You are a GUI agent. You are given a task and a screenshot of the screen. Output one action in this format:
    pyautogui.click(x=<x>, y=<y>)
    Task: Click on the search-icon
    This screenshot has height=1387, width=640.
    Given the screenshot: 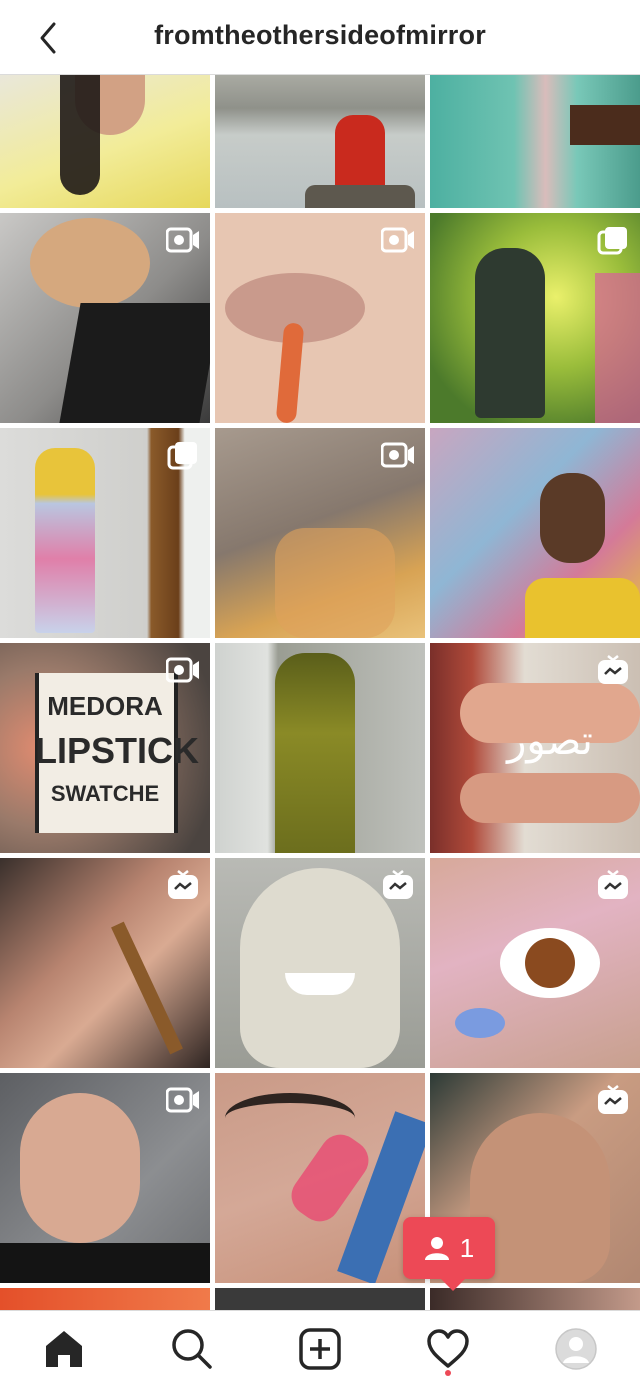 What is the action you would take?
    pyautogui.click(x=192, y=1349)
    